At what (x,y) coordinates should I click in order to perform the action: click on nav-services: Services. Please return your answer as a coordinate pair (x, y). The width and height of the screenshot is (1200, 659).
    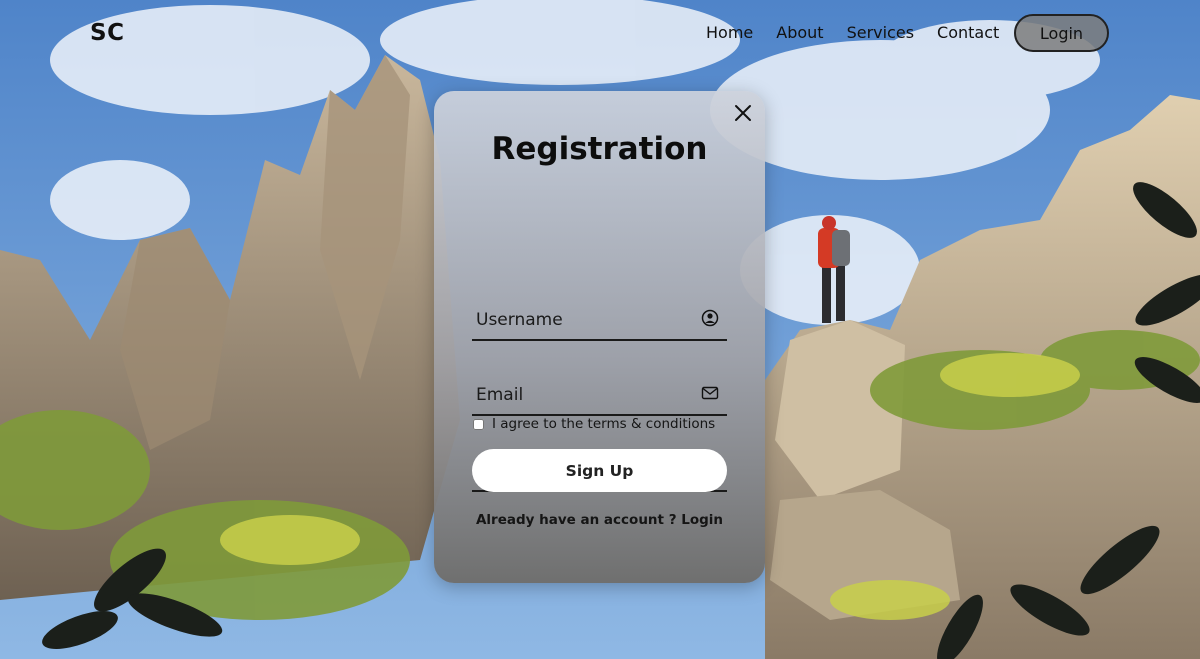
    Looking at the image, I should click on (880, 32).